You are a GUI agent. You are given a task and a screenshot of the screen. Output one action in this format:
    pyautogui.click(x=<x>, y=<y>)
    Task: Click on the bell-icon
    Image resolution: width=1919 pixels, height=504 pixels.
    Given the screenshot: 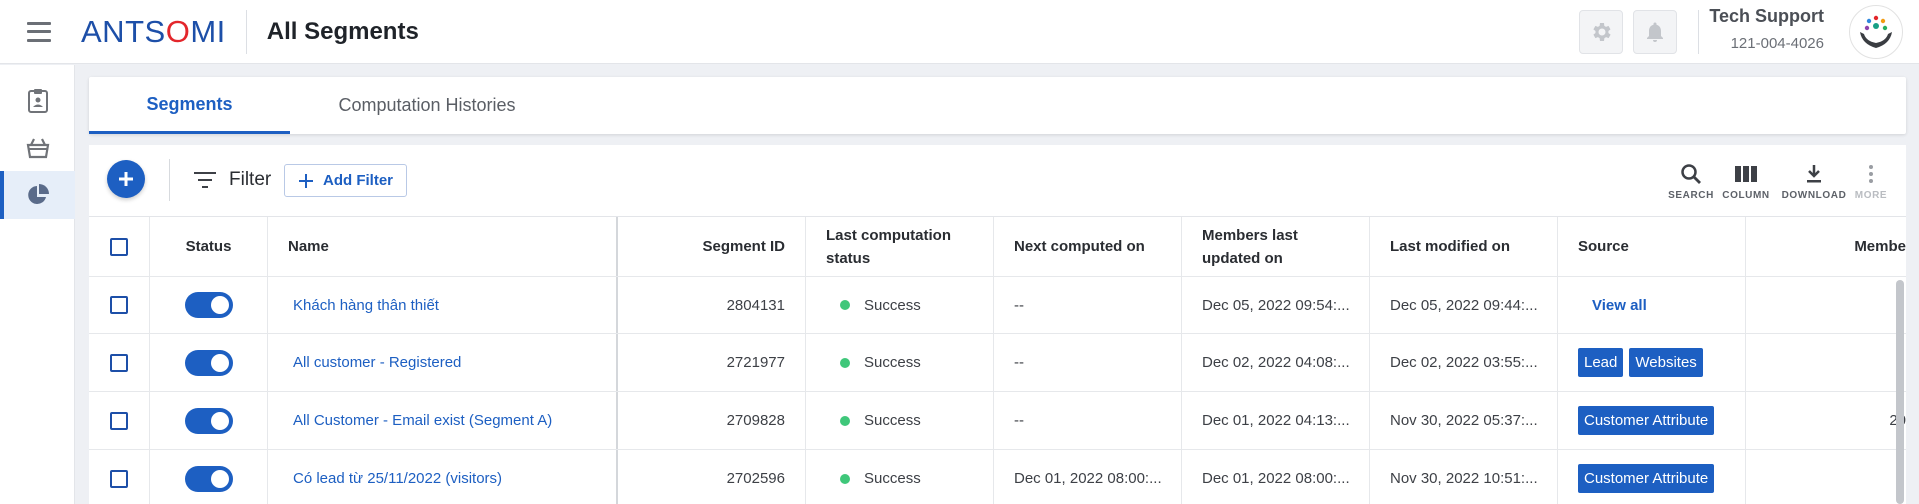 What is the action you would take?
    pyautogui.click(x=1655, y=32)
    